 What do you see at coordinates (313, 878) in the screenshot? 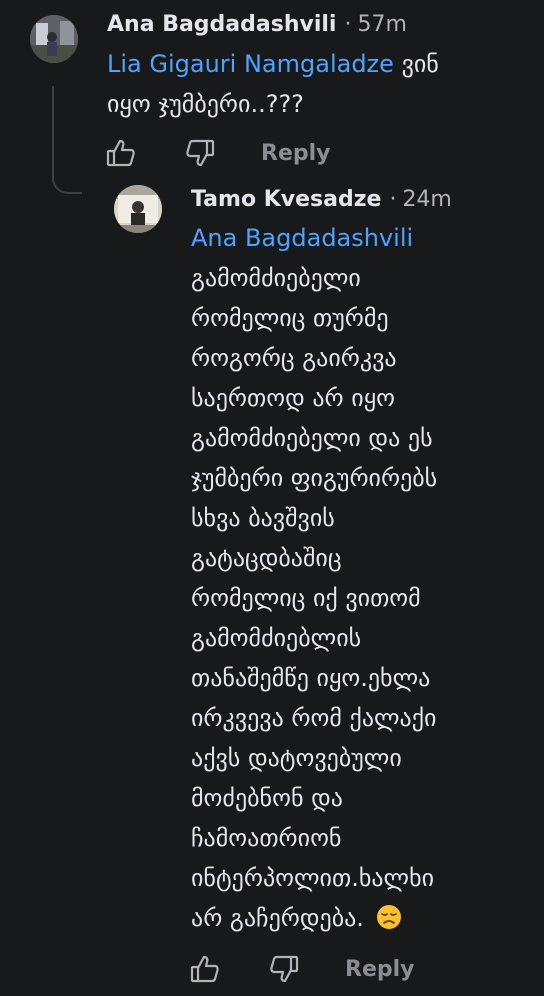
I see `comment-text-line: ინტერპოლით.ხალხი` at bounding box center [313, 878].